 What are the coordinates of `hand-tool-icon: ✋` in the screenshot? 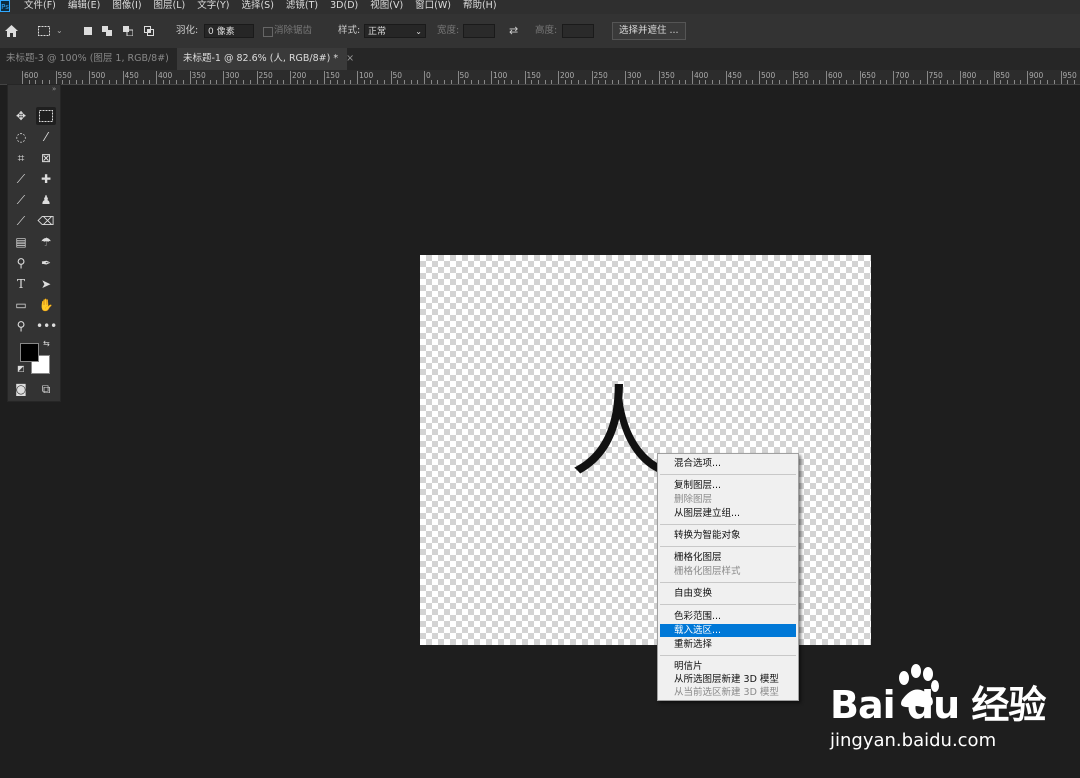 It's located at (46, 305).